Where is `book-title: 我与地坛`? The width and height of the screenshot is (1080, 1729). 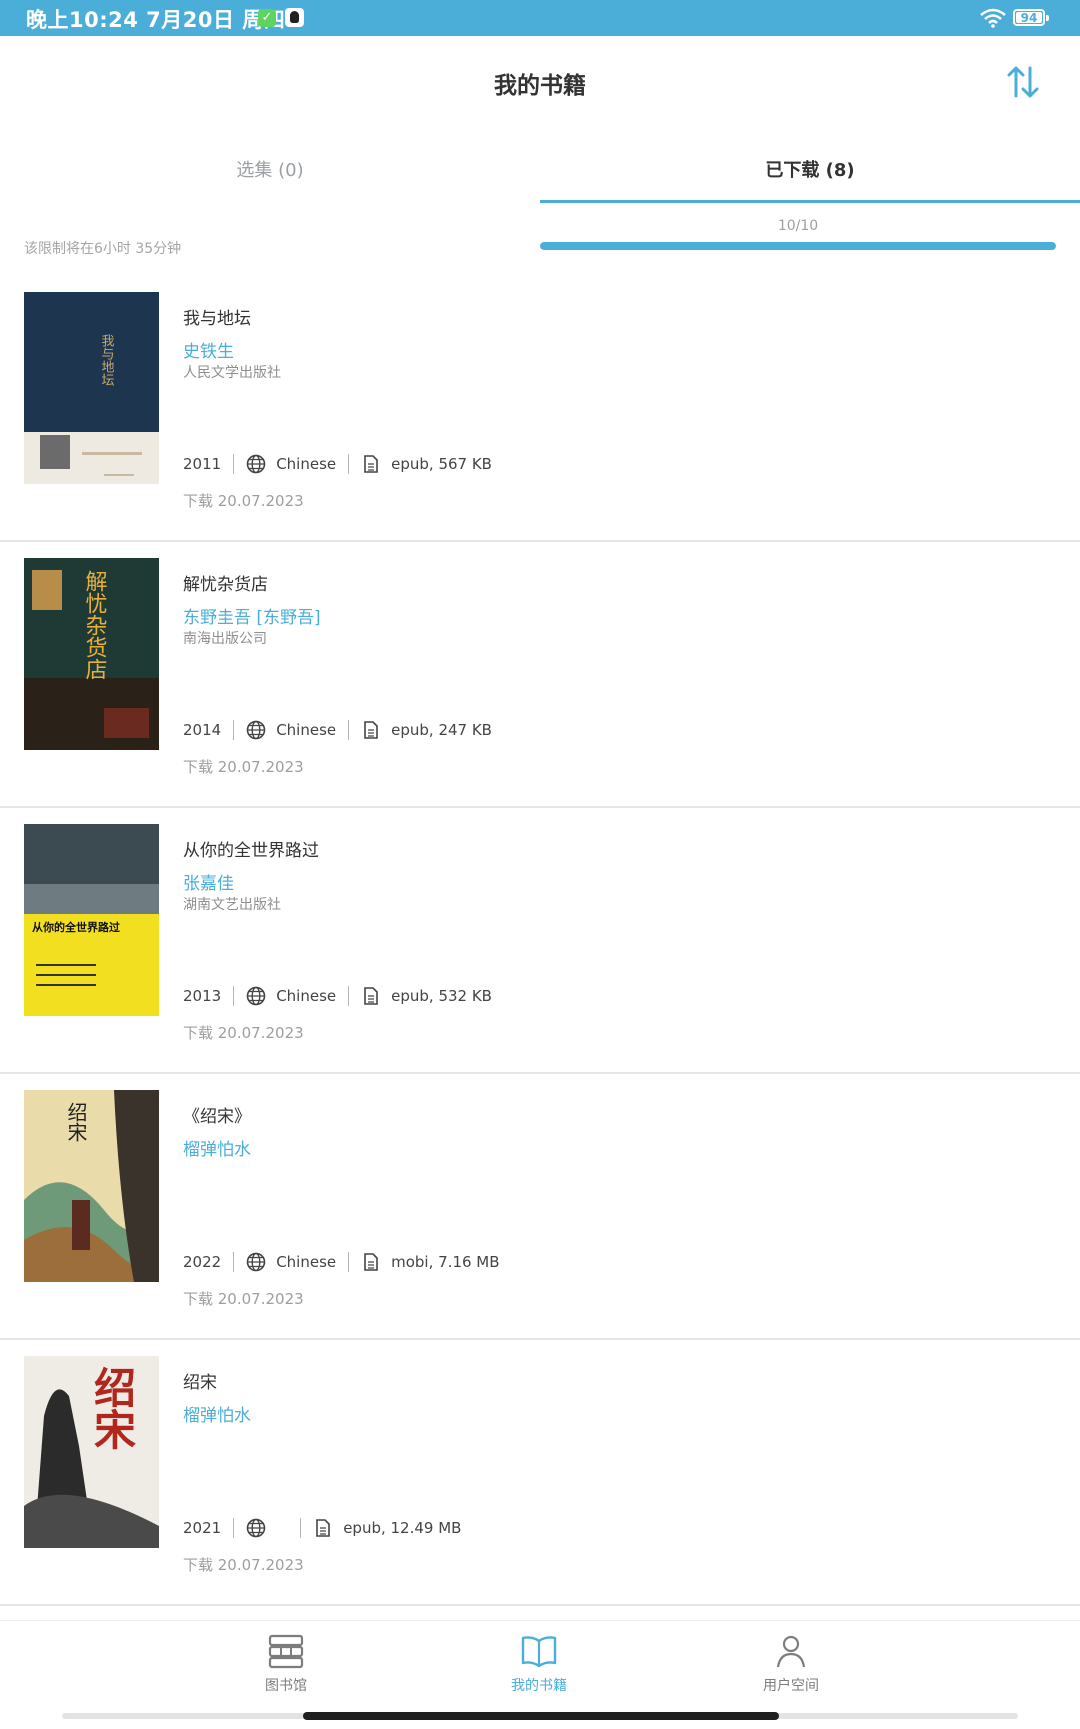 book-title: 我与地坛 is located at coordinates (217, 316).